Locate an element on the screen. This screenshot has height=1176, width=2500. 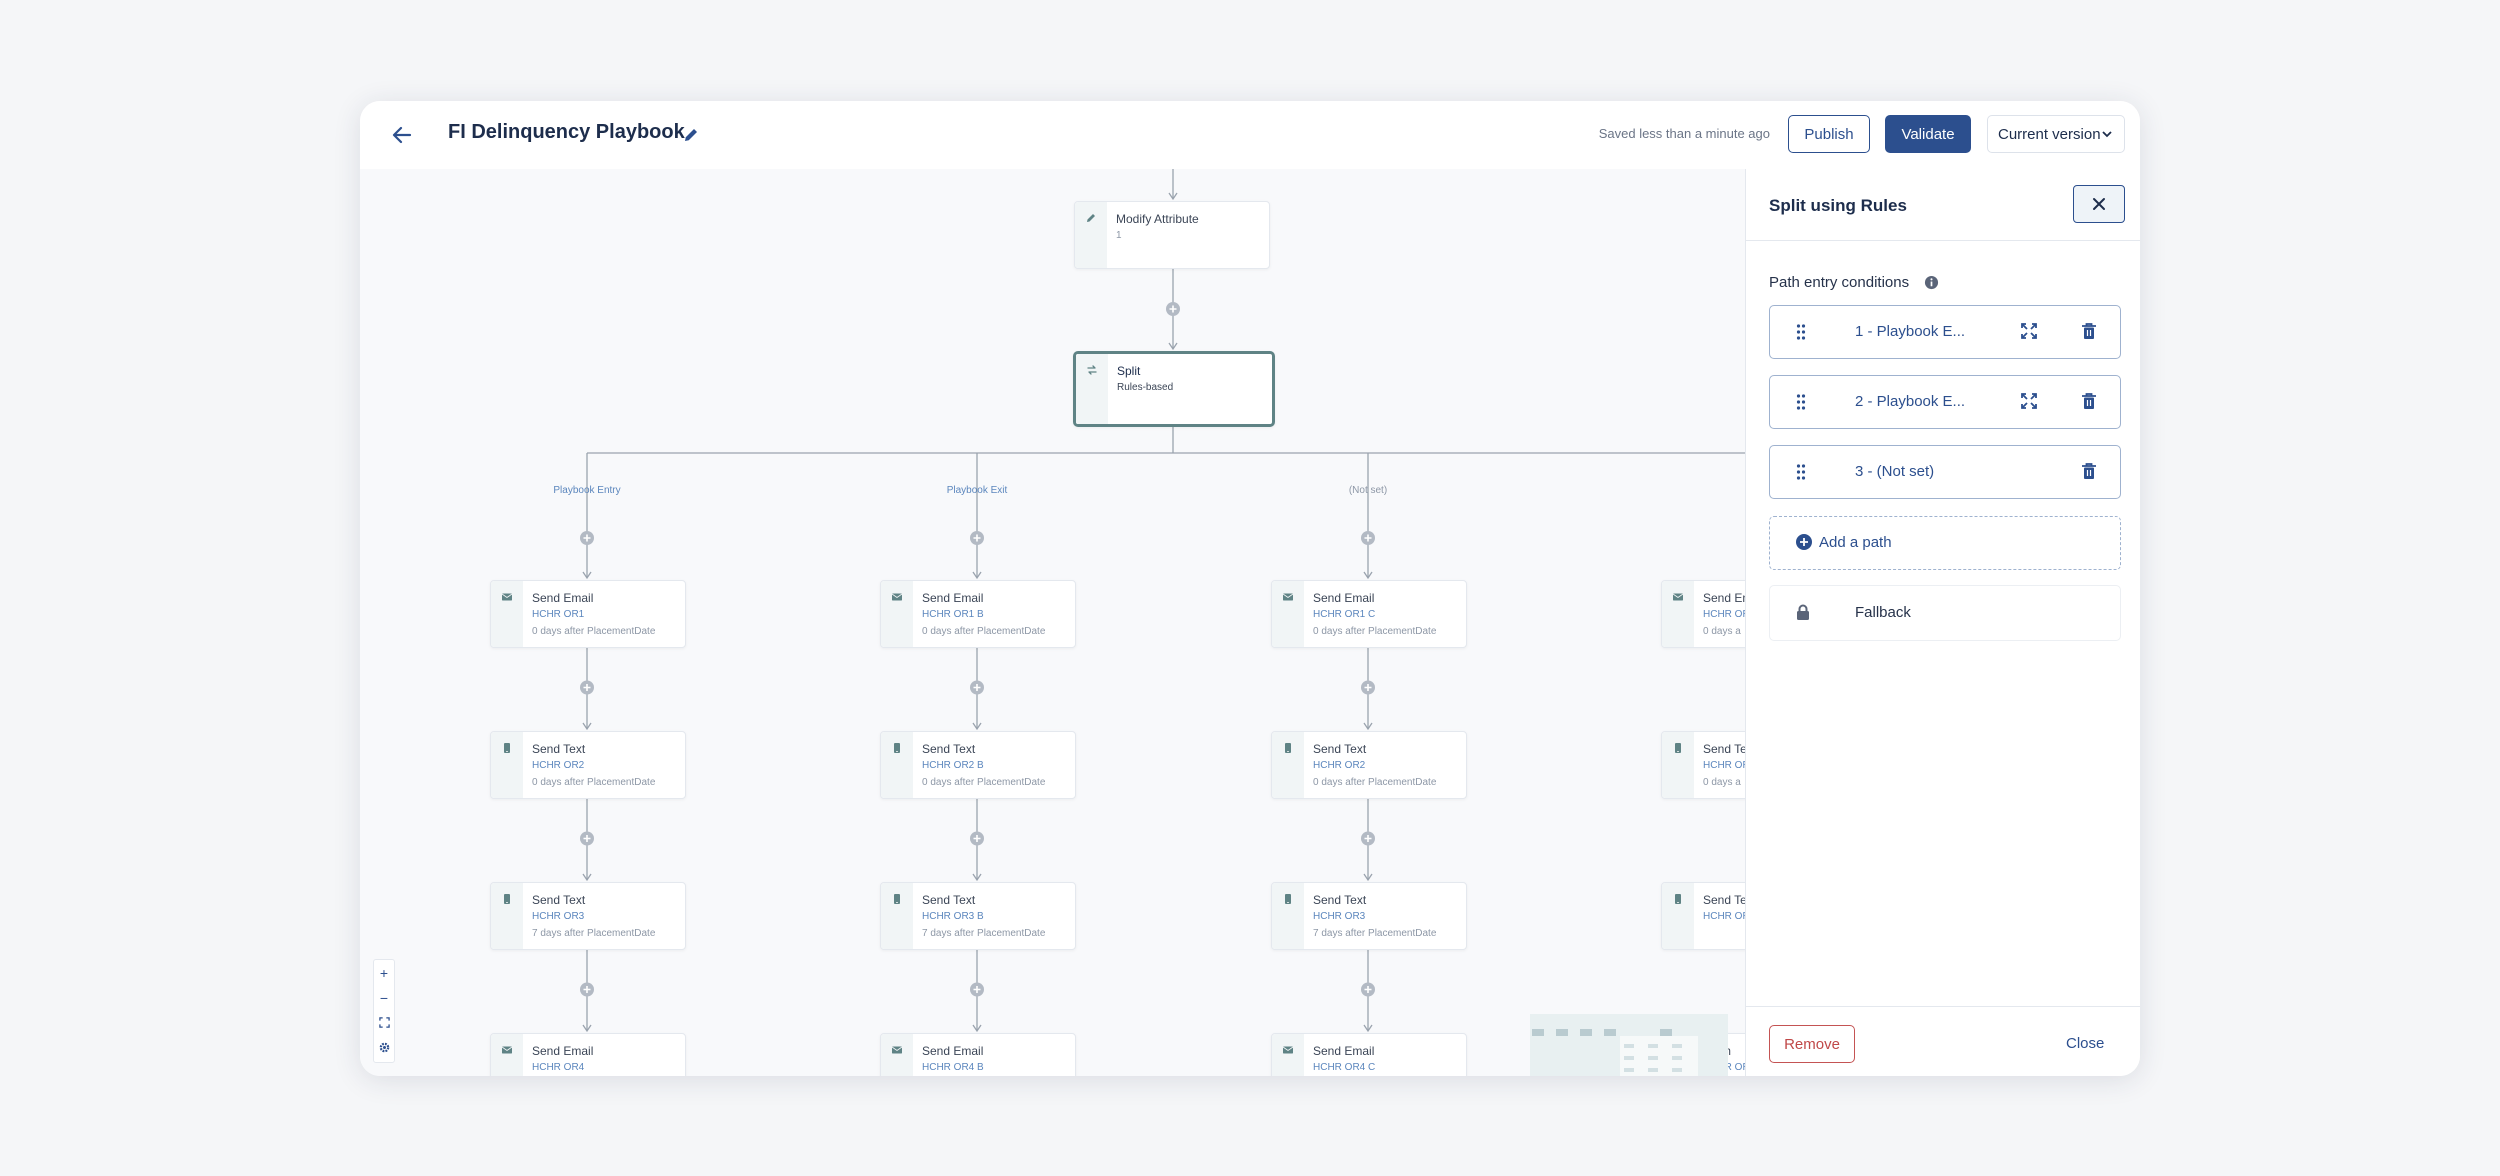
send-email-node: Send Email HCHR OR4 C is located at coordinates (1369, 1054).